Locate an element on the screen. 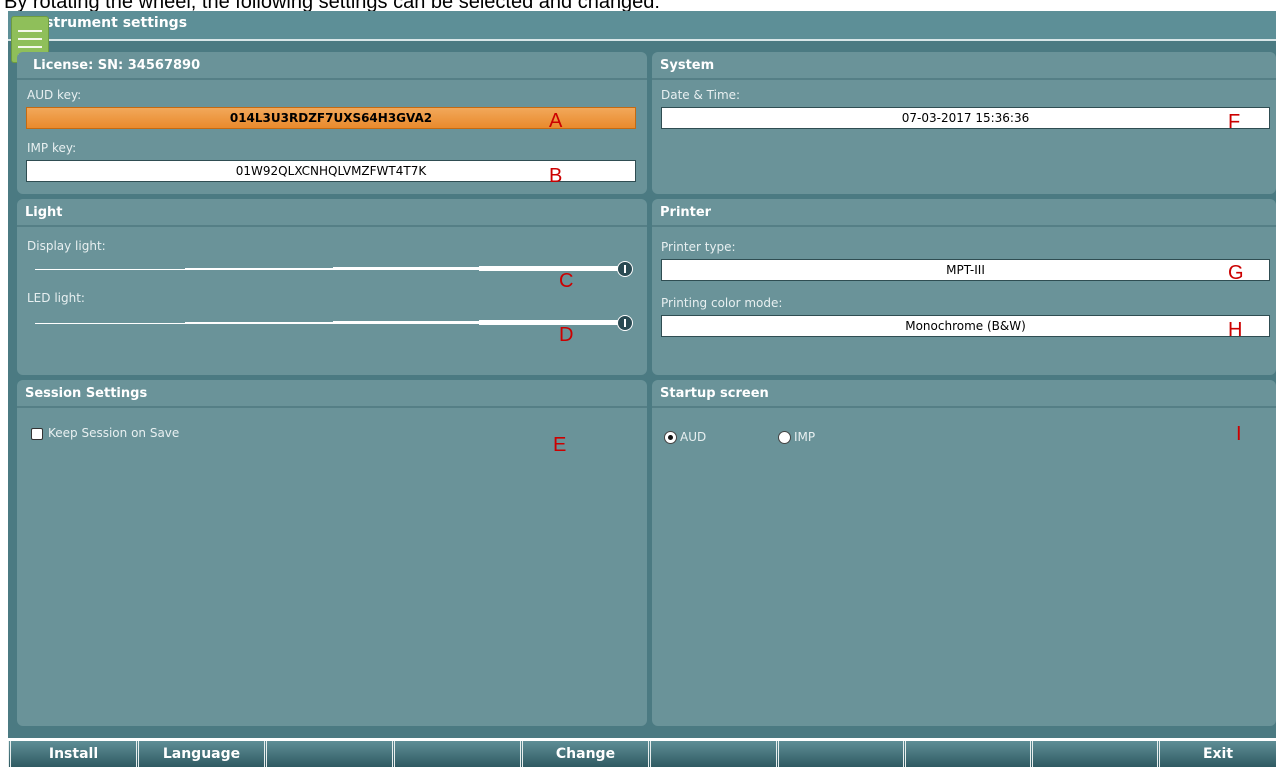 The height and width of the screenshot is (767, 1276). annotation-i: I is located at coordinates (1239, 434).